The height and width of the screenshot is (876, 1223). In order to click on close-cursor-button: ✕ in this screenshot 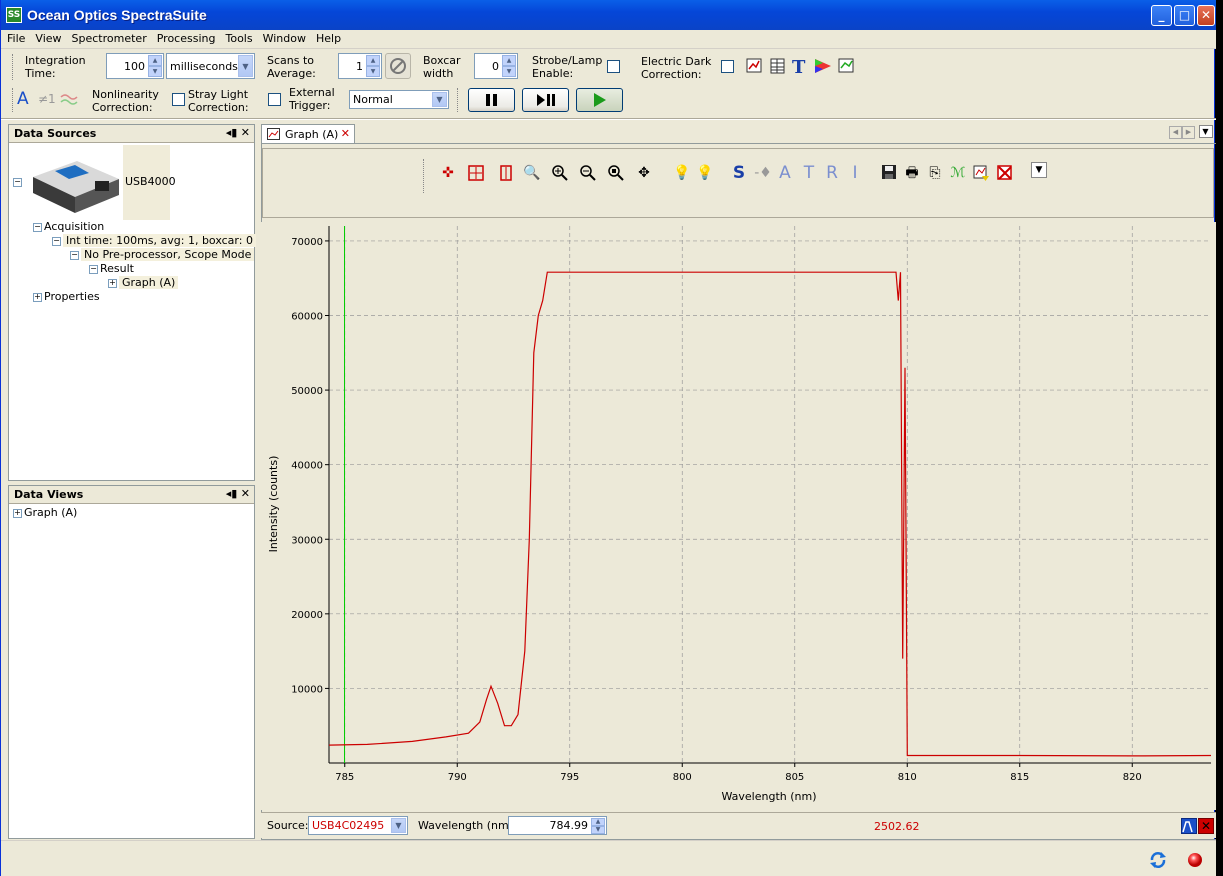, I will do `click(1206, 826)`.